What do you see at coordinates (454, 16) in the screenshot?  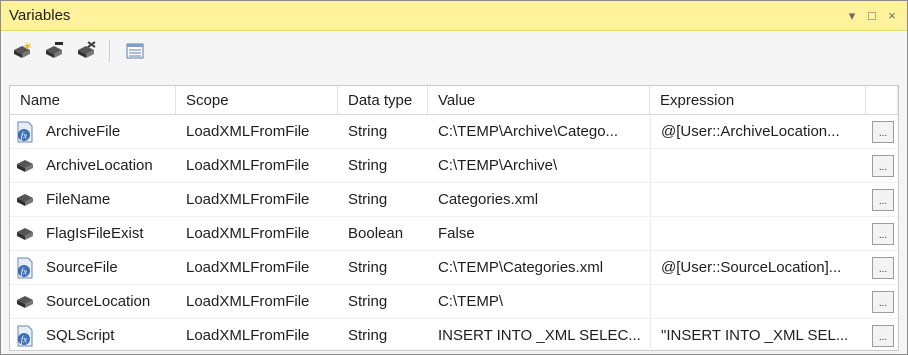 I see `panel-titlebar: Variables ▾ □ ×` at bounding box center [454, 16].